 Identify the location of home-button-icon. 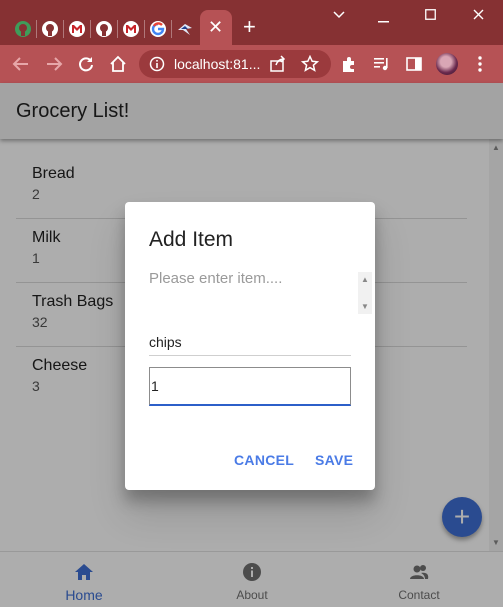
(118, 64).